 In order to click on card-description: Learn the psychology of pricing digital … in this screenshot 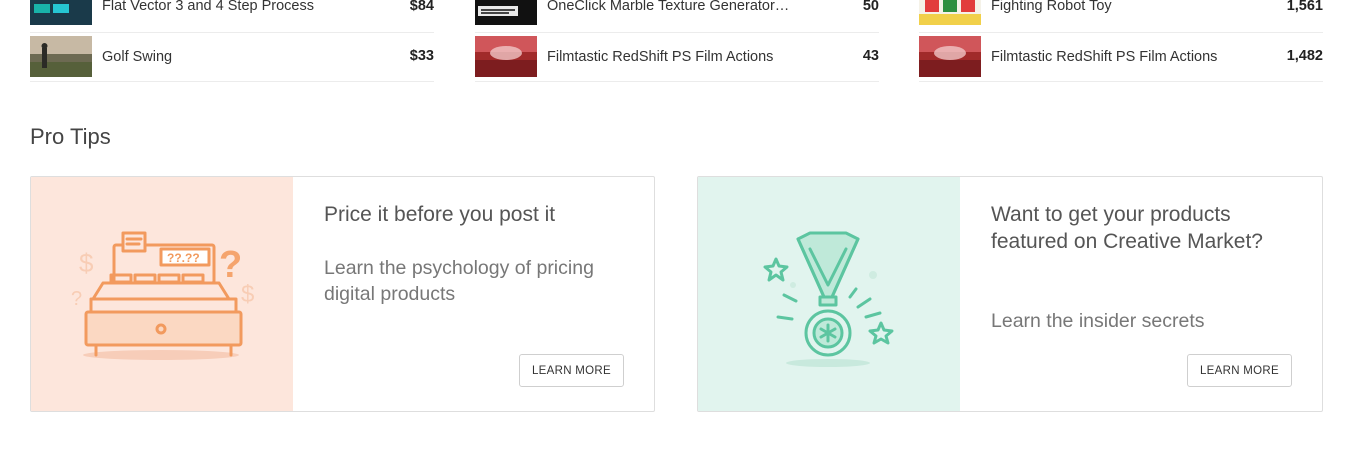, I will do `click(459, 281)`.